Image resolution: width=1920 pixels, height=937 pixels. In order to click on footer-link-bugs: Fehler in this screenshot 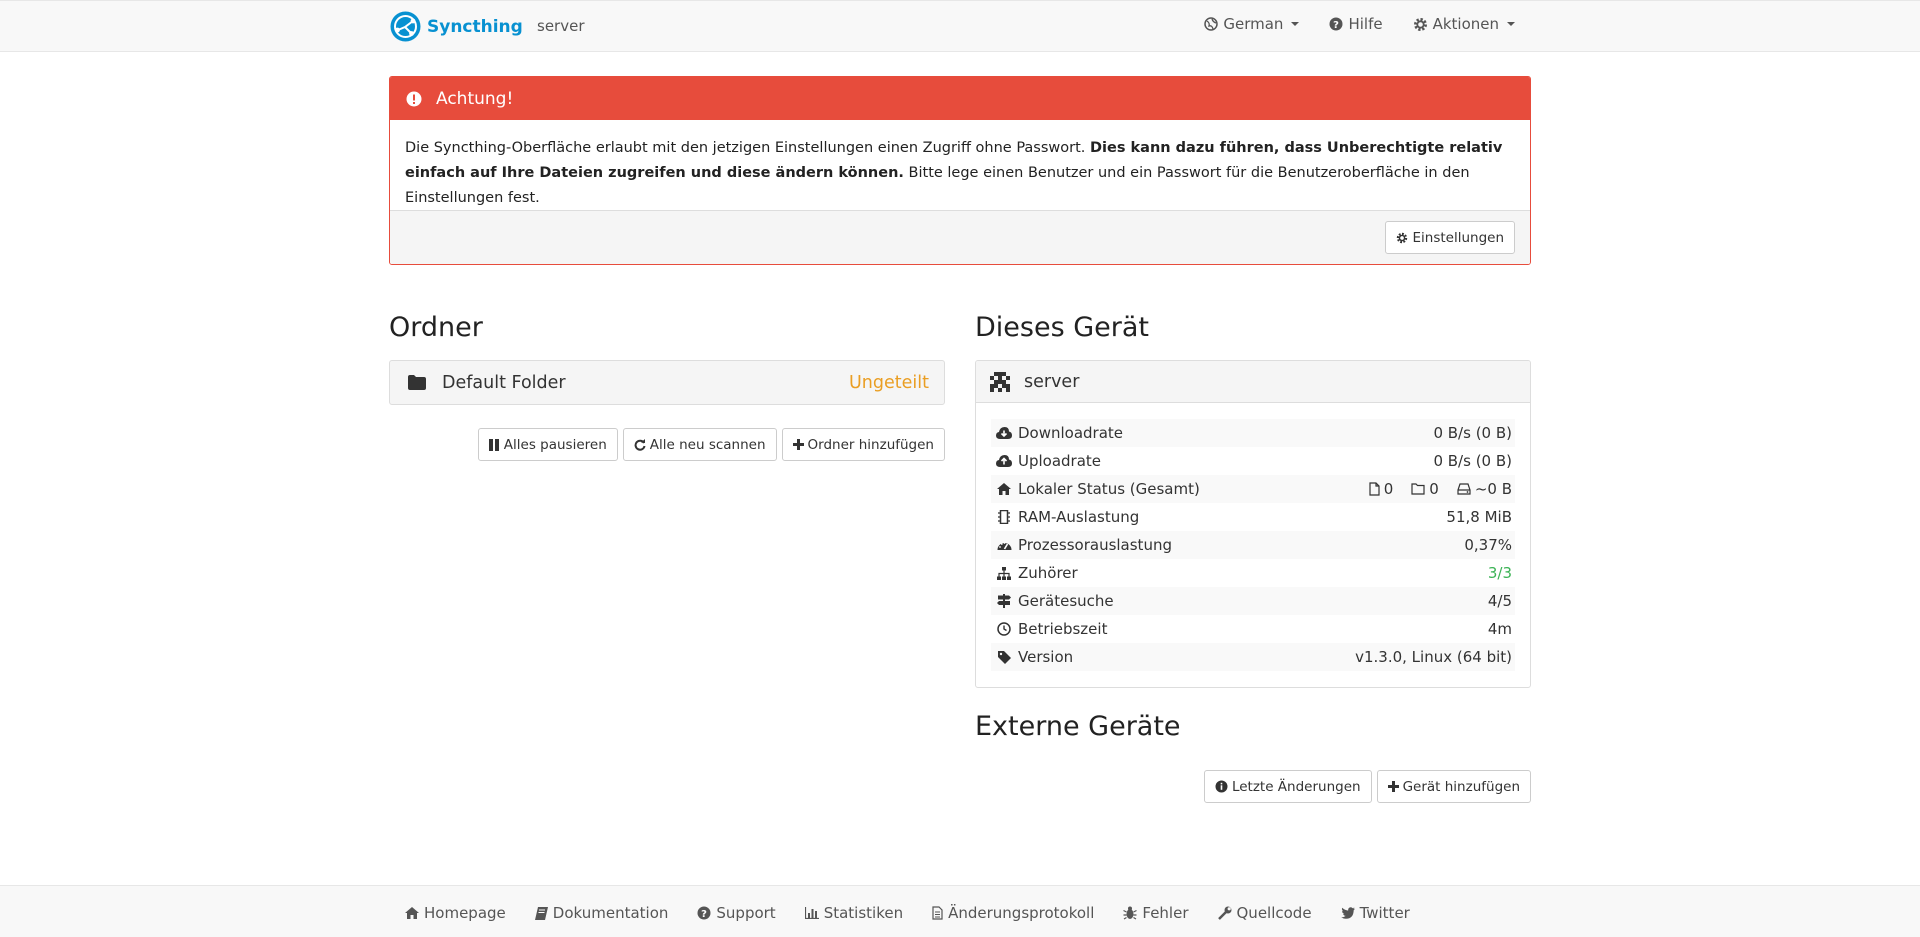, I will do `click(1156, 913)`.